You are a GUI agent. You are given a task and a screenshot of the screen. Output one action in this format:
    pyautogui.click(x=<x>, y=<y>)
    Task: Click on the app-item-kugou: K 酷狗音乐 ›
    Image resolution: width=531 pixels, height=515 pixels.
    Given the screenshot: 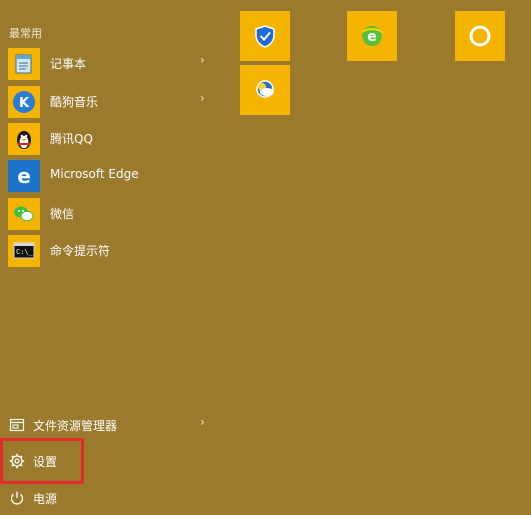 What is the action you would take?
    pyautogui.click(x=112, y=101)
    